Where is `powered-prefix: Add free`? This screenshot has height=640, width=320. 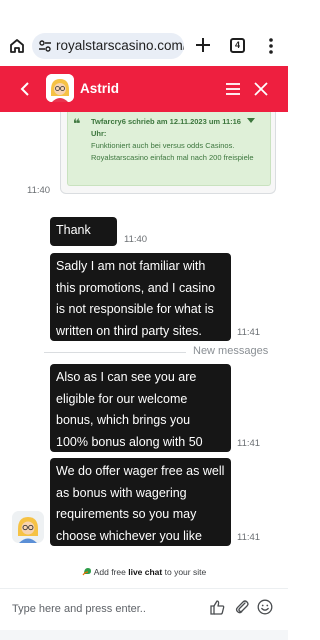
powered-prefix: Add free is located at coordinates (109, 572).